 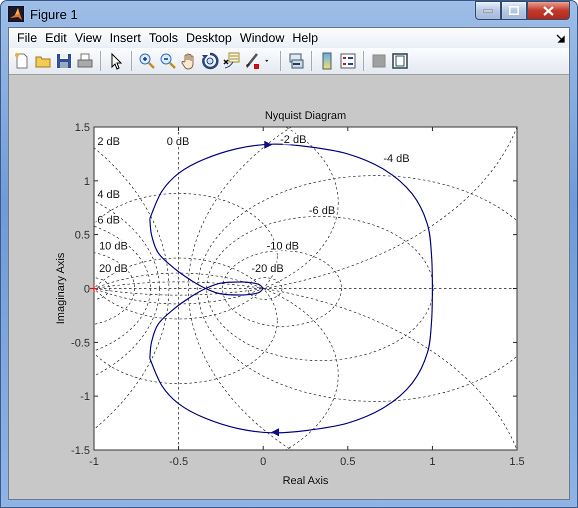 I want to click on grid-label: 2 dB, so click(x=108, y=142).